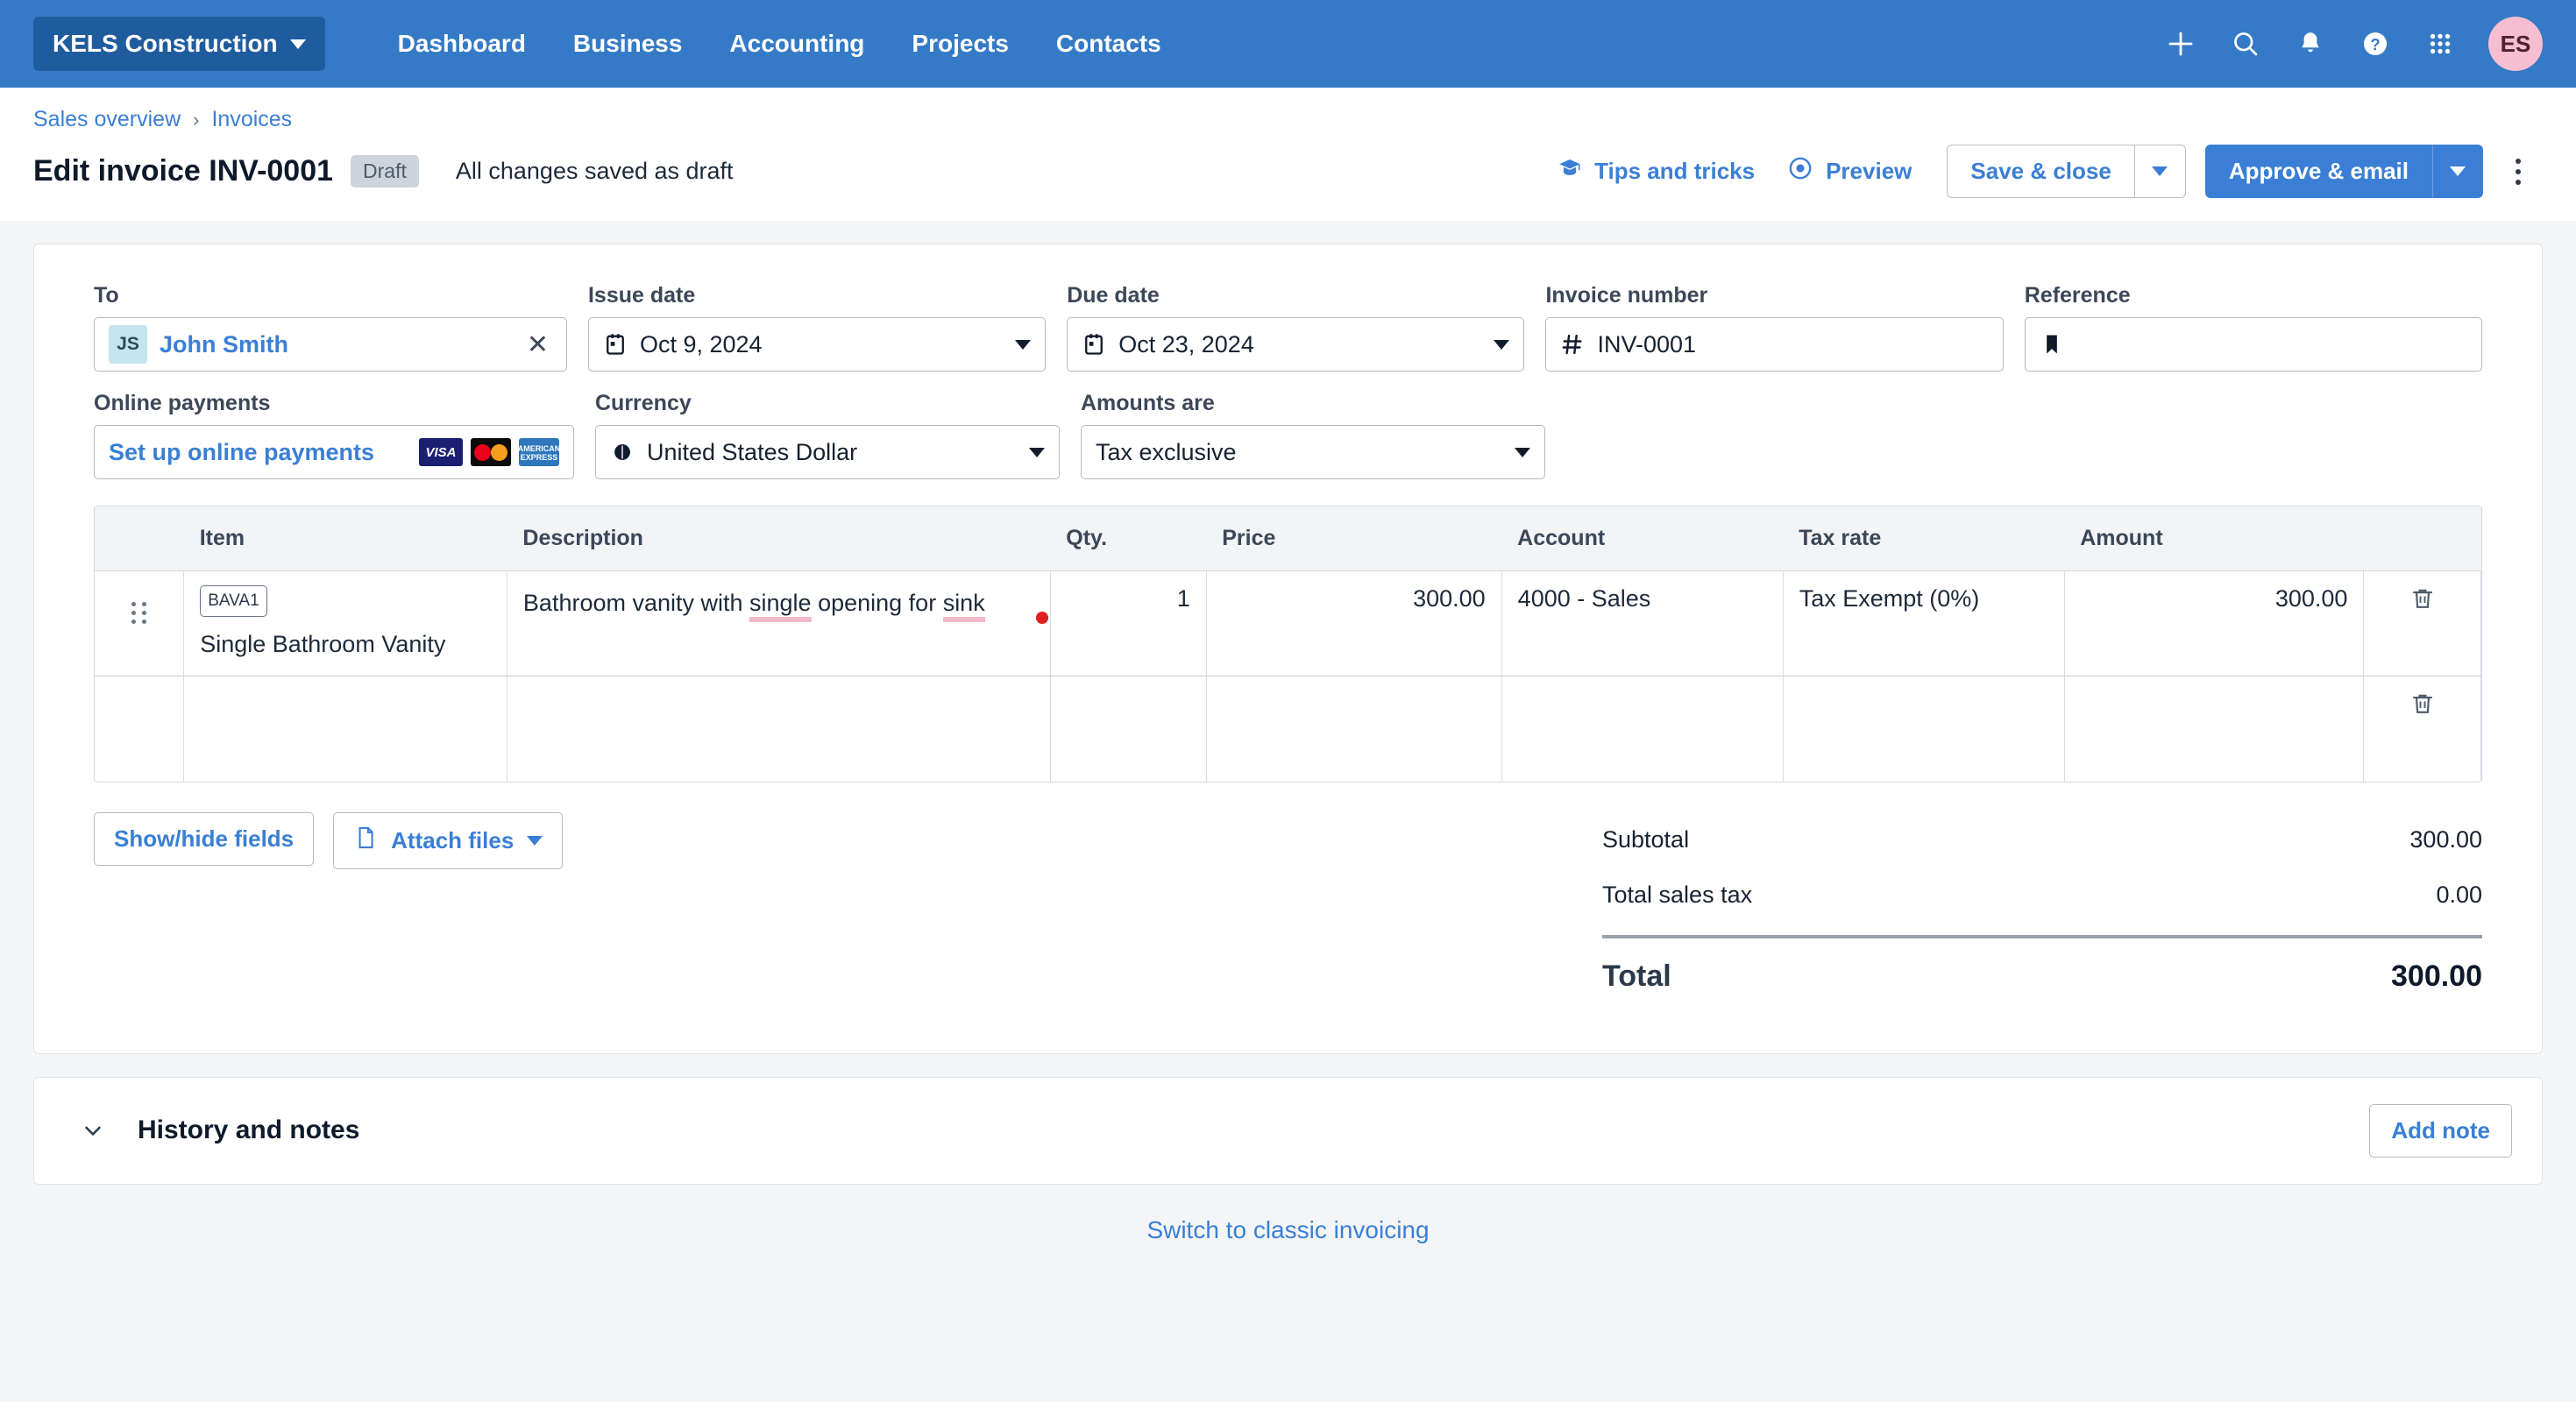 This screenshot has width=2576, height=1402. Describe the element at coordinates (2042, 895) in the screenshot. I see `sales-tax-row: Total sales tax 0.00` at that location.